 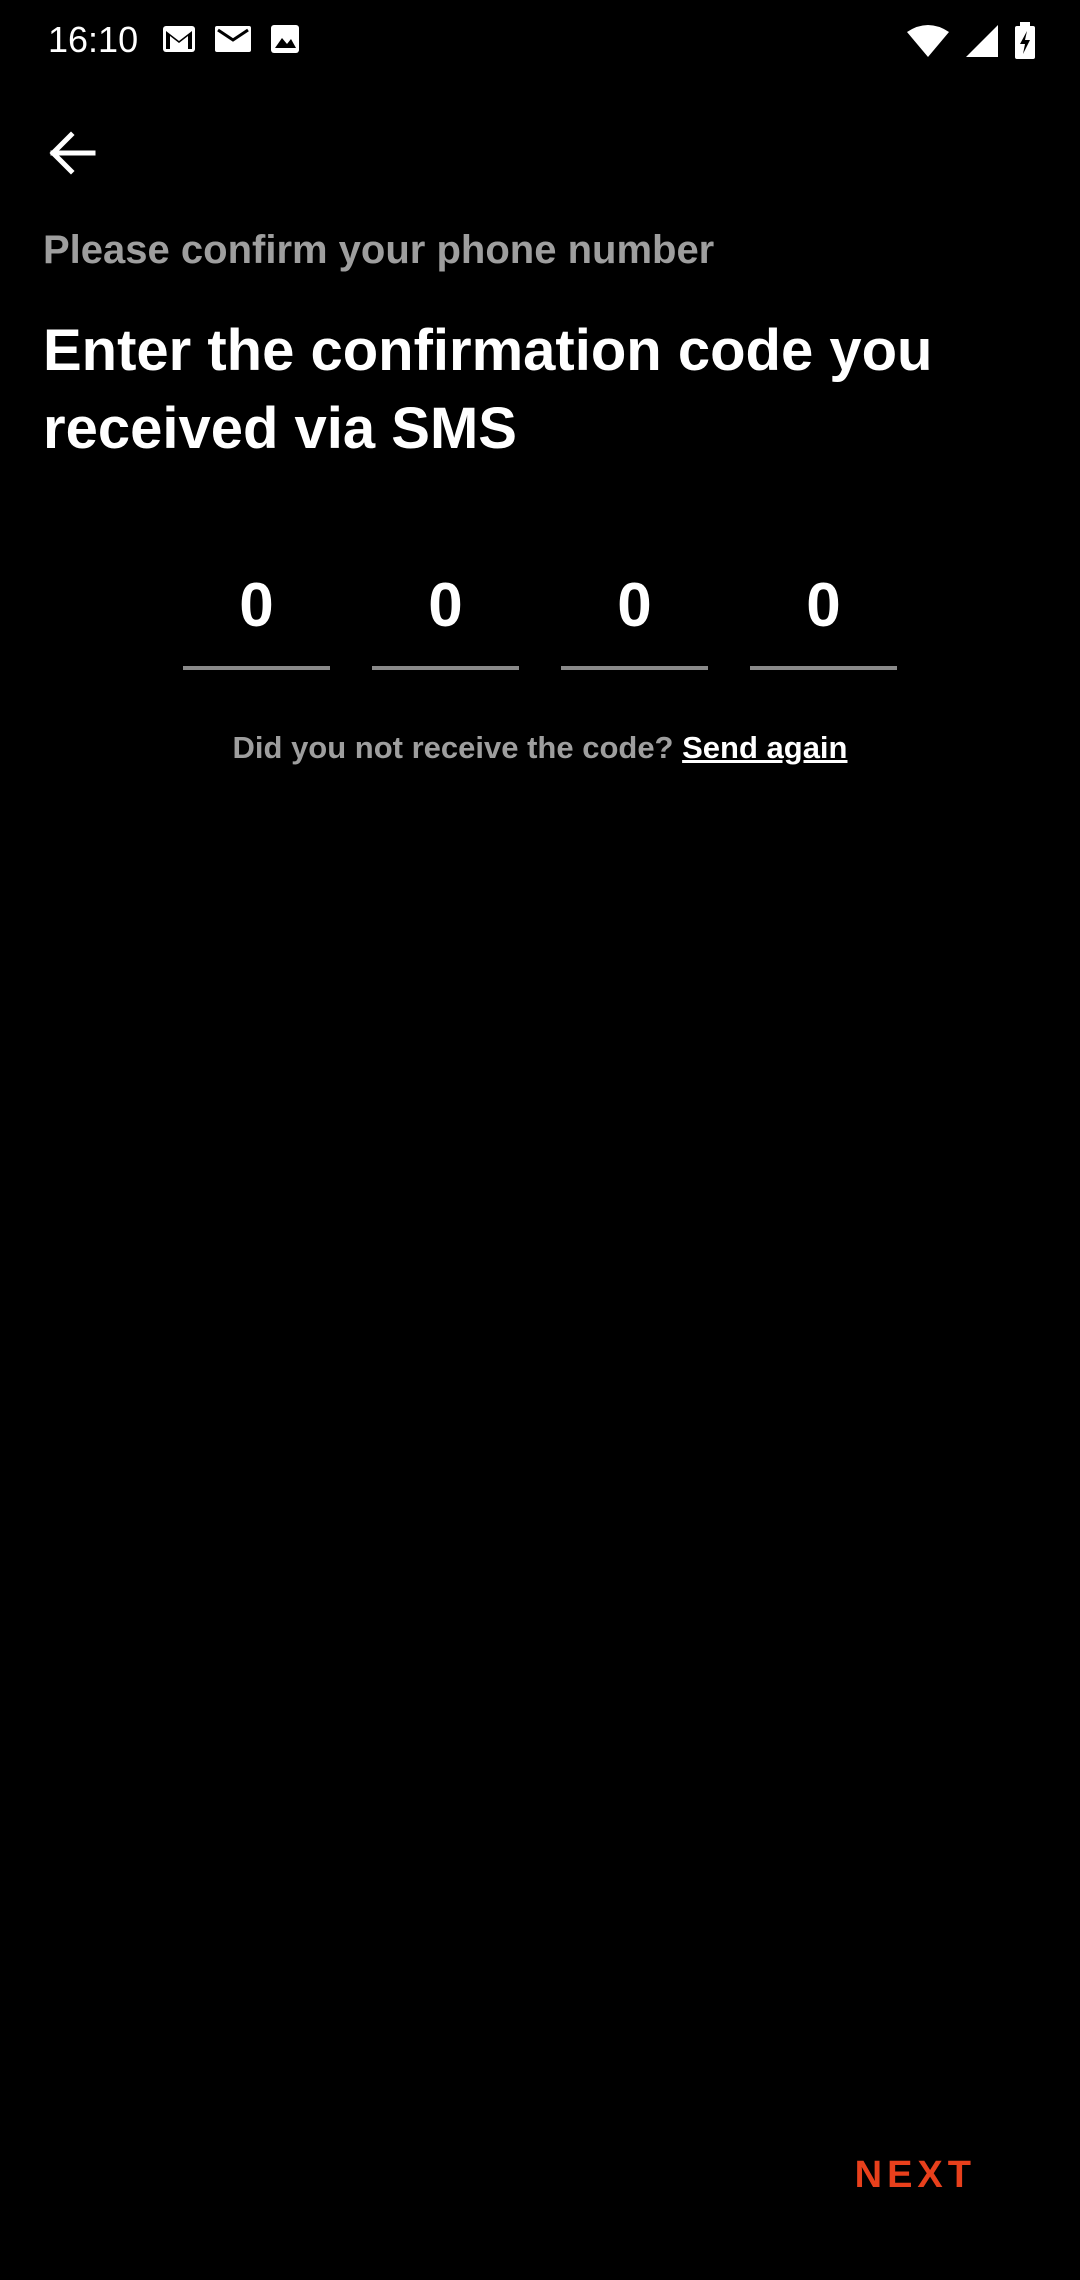 I want to click on send-again-link: Send again, so click(x=764, y=747).